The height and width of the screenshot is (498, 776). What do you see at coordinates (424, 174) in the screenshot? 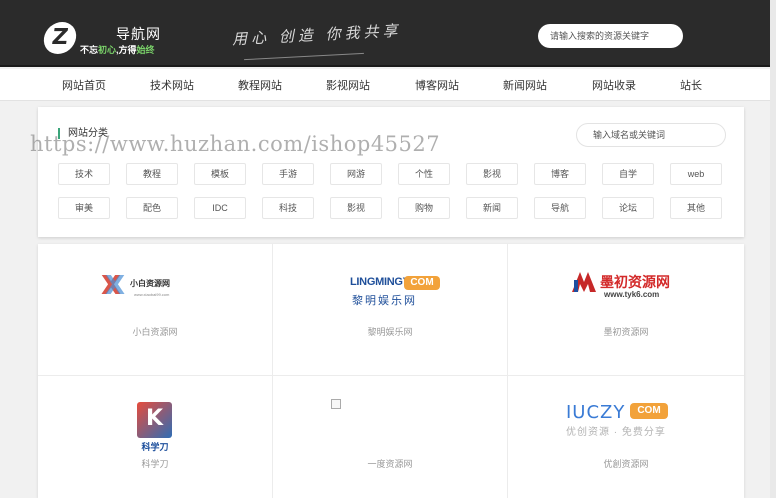
I see `category-tag: 个性` at bounding box center [424, 174].